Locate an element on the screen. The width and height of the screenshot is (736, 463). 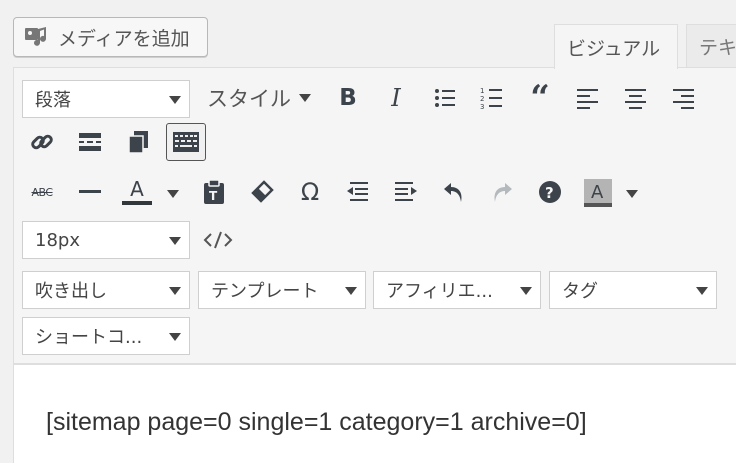
paragraph-select: 段落 is located at coordinates (106, 99).